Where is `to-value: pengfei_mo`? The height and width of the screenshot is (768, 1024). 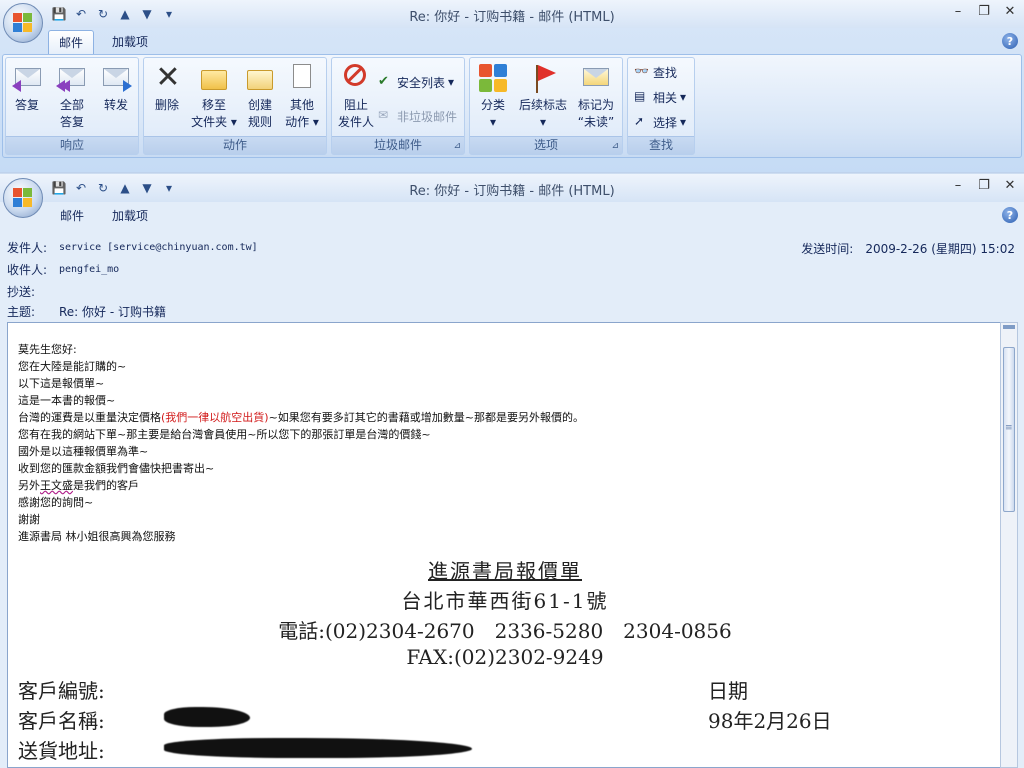 to-value: pengfei_mo is located at coordinates (89, 269).